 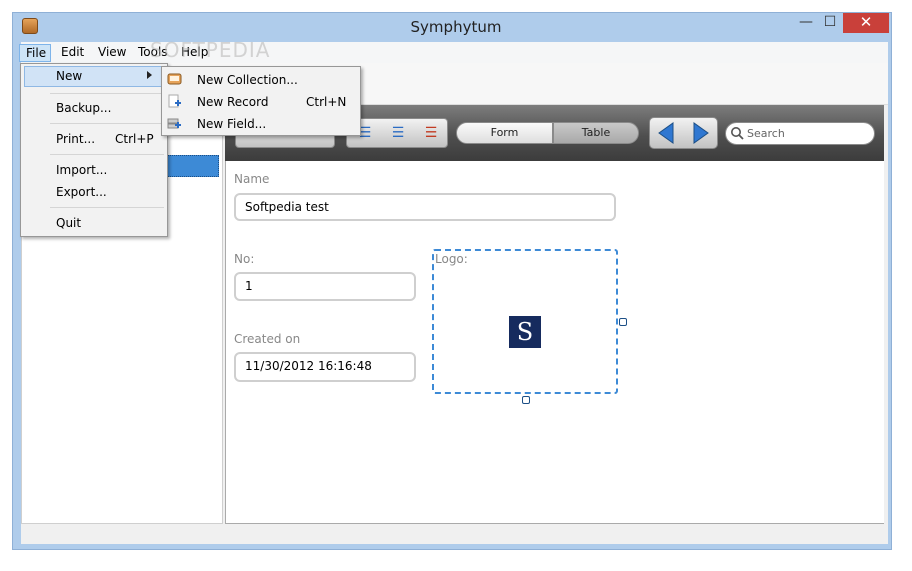 I want to click on menu-item-print-shortcut: Ctrl+P, so click(x=134, y=139).